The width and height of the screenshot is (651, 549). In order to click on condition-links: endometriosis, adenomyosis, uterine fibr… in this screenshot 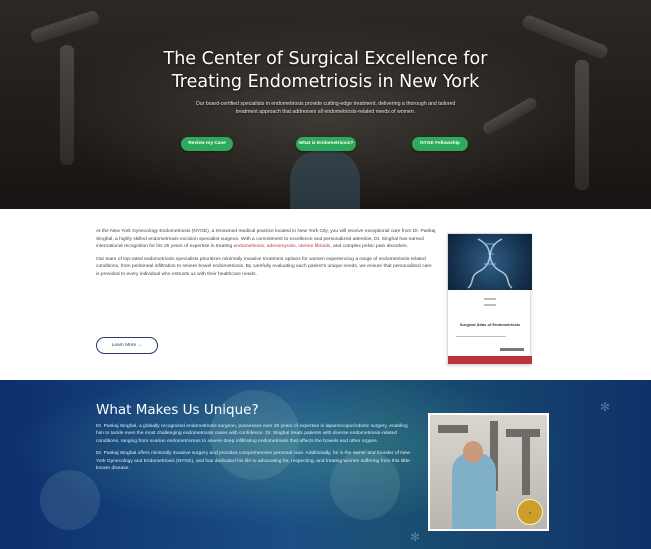, I will do `click(283, 246)`.